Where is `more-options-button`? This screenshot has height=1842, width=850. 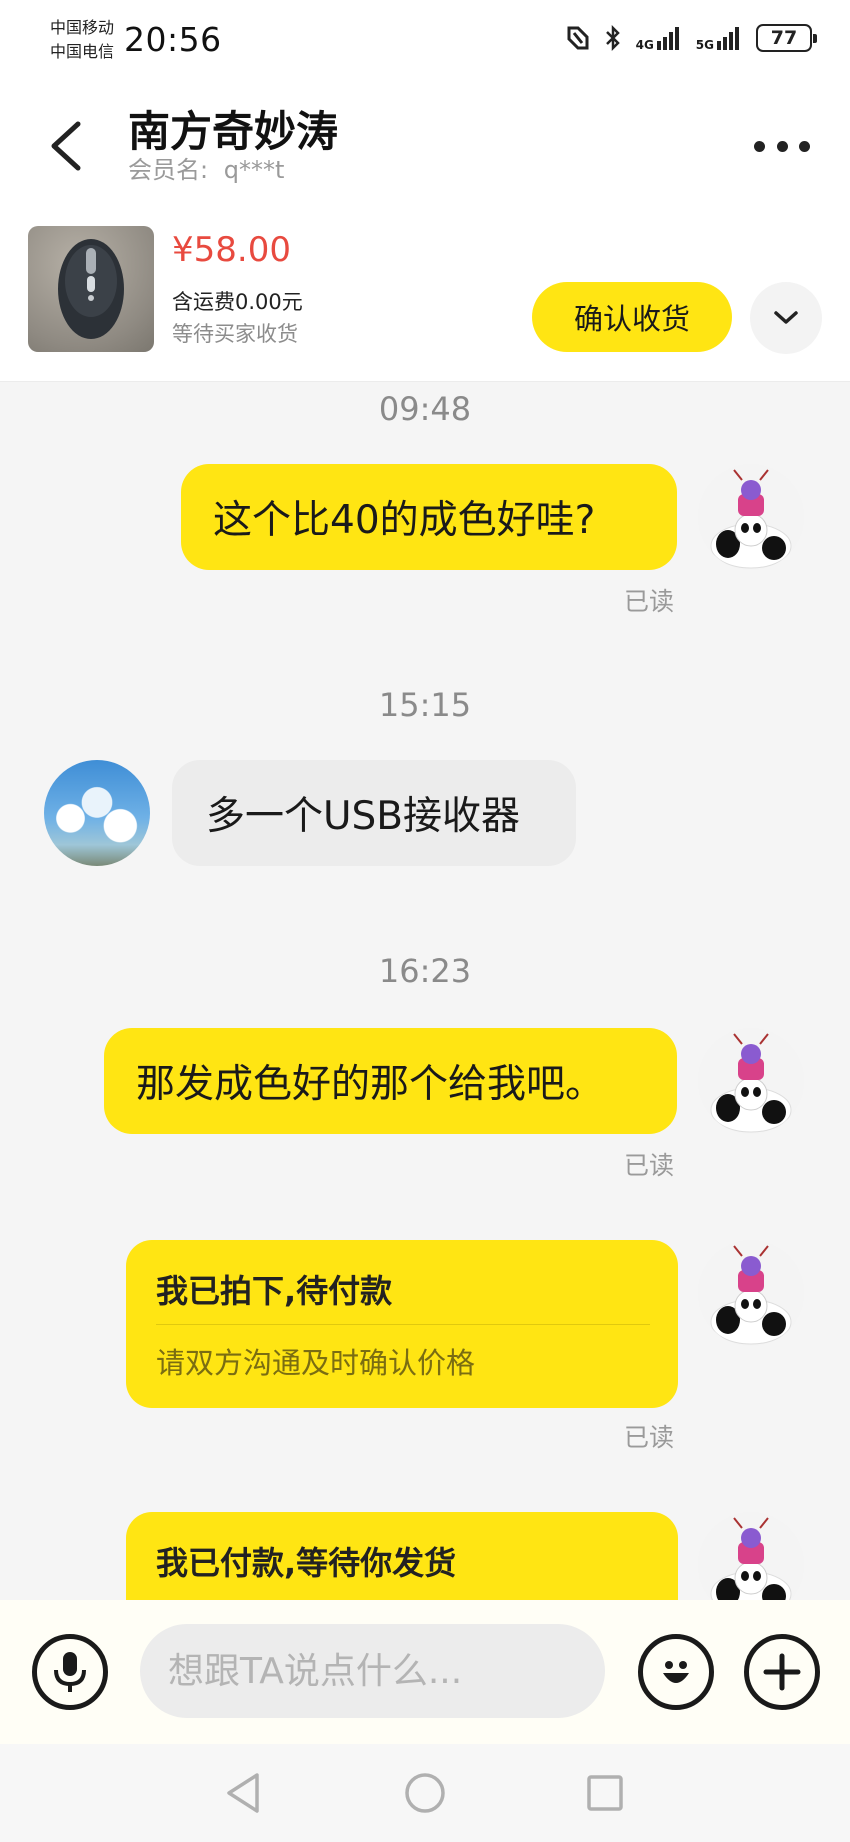 more-options-button is located at coordinates (782, 146).